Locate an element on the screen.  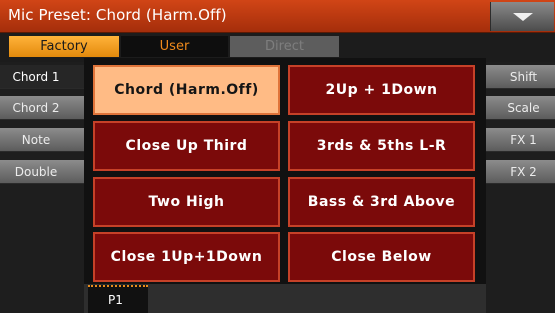
preset-button-3: Close Up Third is located at coordinates (186, 146).